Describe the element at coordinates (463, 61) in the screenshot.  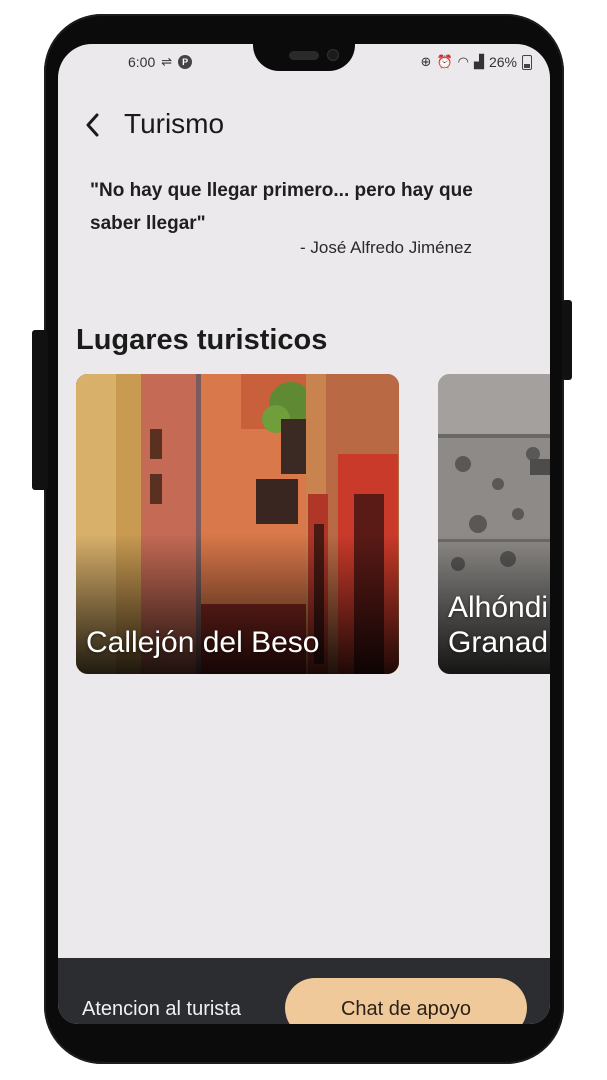
I see `wifi-icon: ◠` at that location.